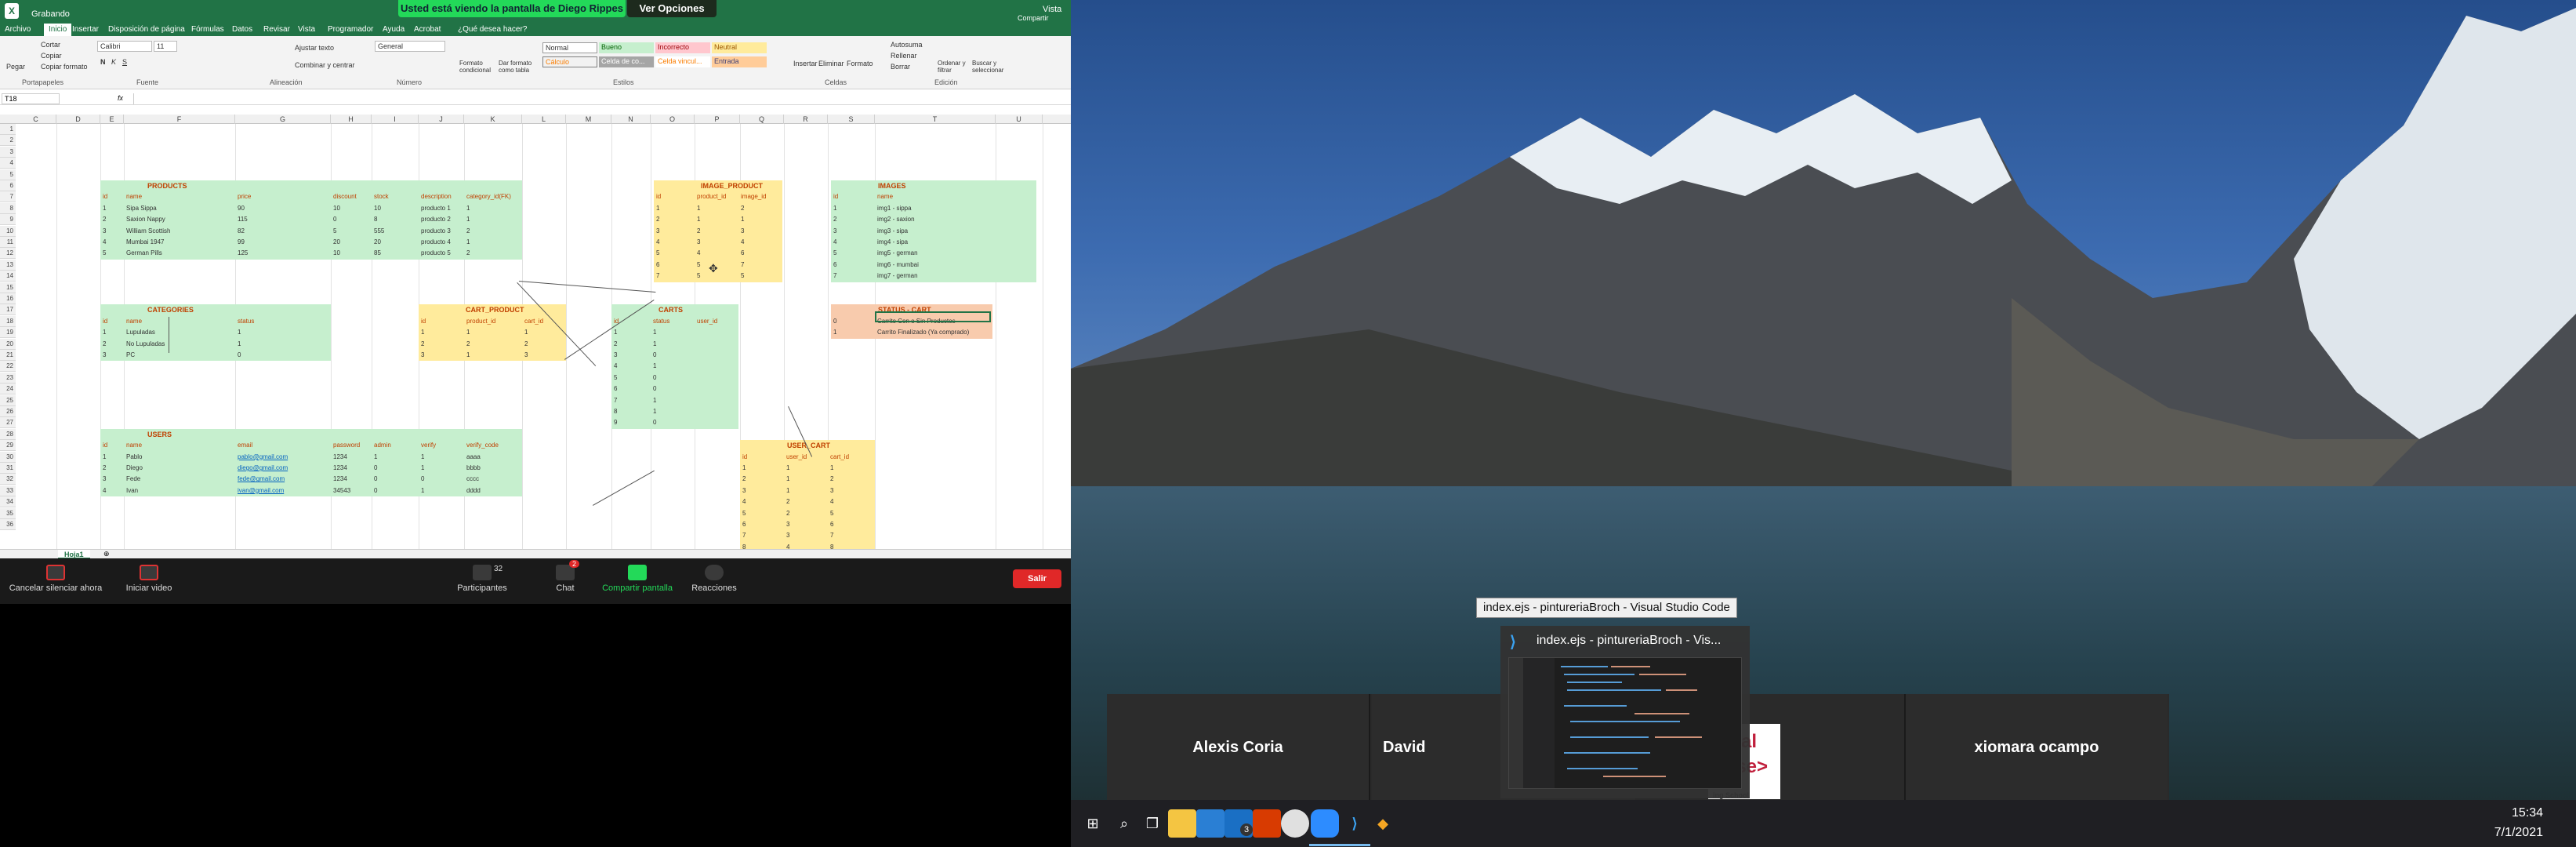 Image resolution: width=2576 pixels, height=847 pixels. What do you see at coordinates (74, 554) in the screenshot?
I see `sheet-tab-hoja1: Hoja1` at bounding box center [74, 554].